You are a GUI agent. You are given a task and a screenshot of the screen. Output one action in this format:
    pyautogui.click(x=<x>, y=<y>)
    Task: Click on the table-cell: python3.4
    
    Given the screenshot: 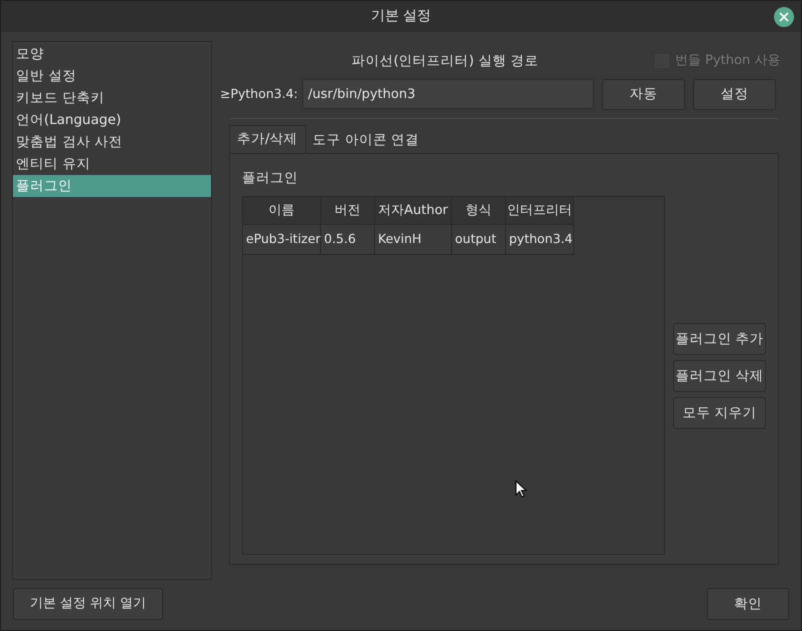 What is the action you would take?
    pyautogui.click(x=540, y=240)
    